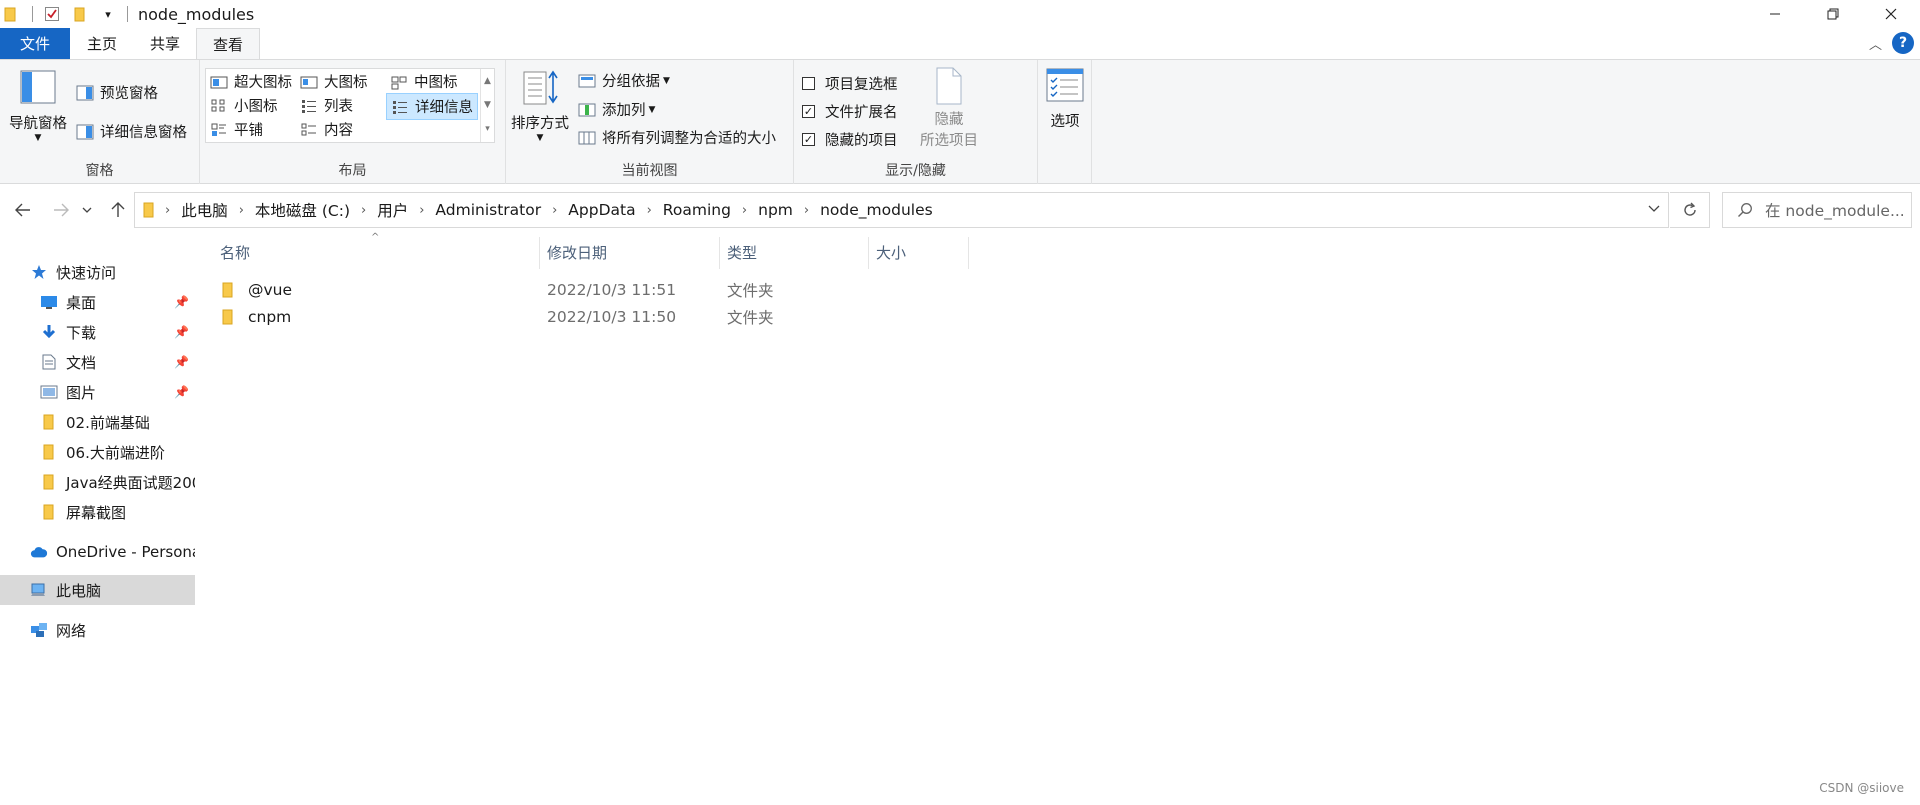 This screenshot has width=1920, height=805. Describe the element at coordinates (80, 14) in the screenshot. I see `new-folder-icon` at that location.